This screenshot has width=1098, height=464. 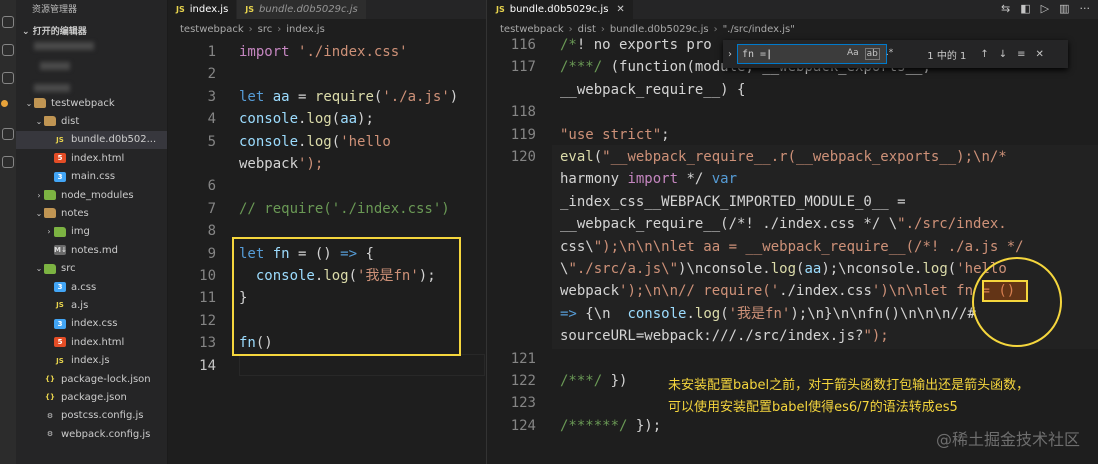 What do you see at coordinates (207, 365) in the screenshot?
I see `line-number: 14` at bounding box center [207, 365].